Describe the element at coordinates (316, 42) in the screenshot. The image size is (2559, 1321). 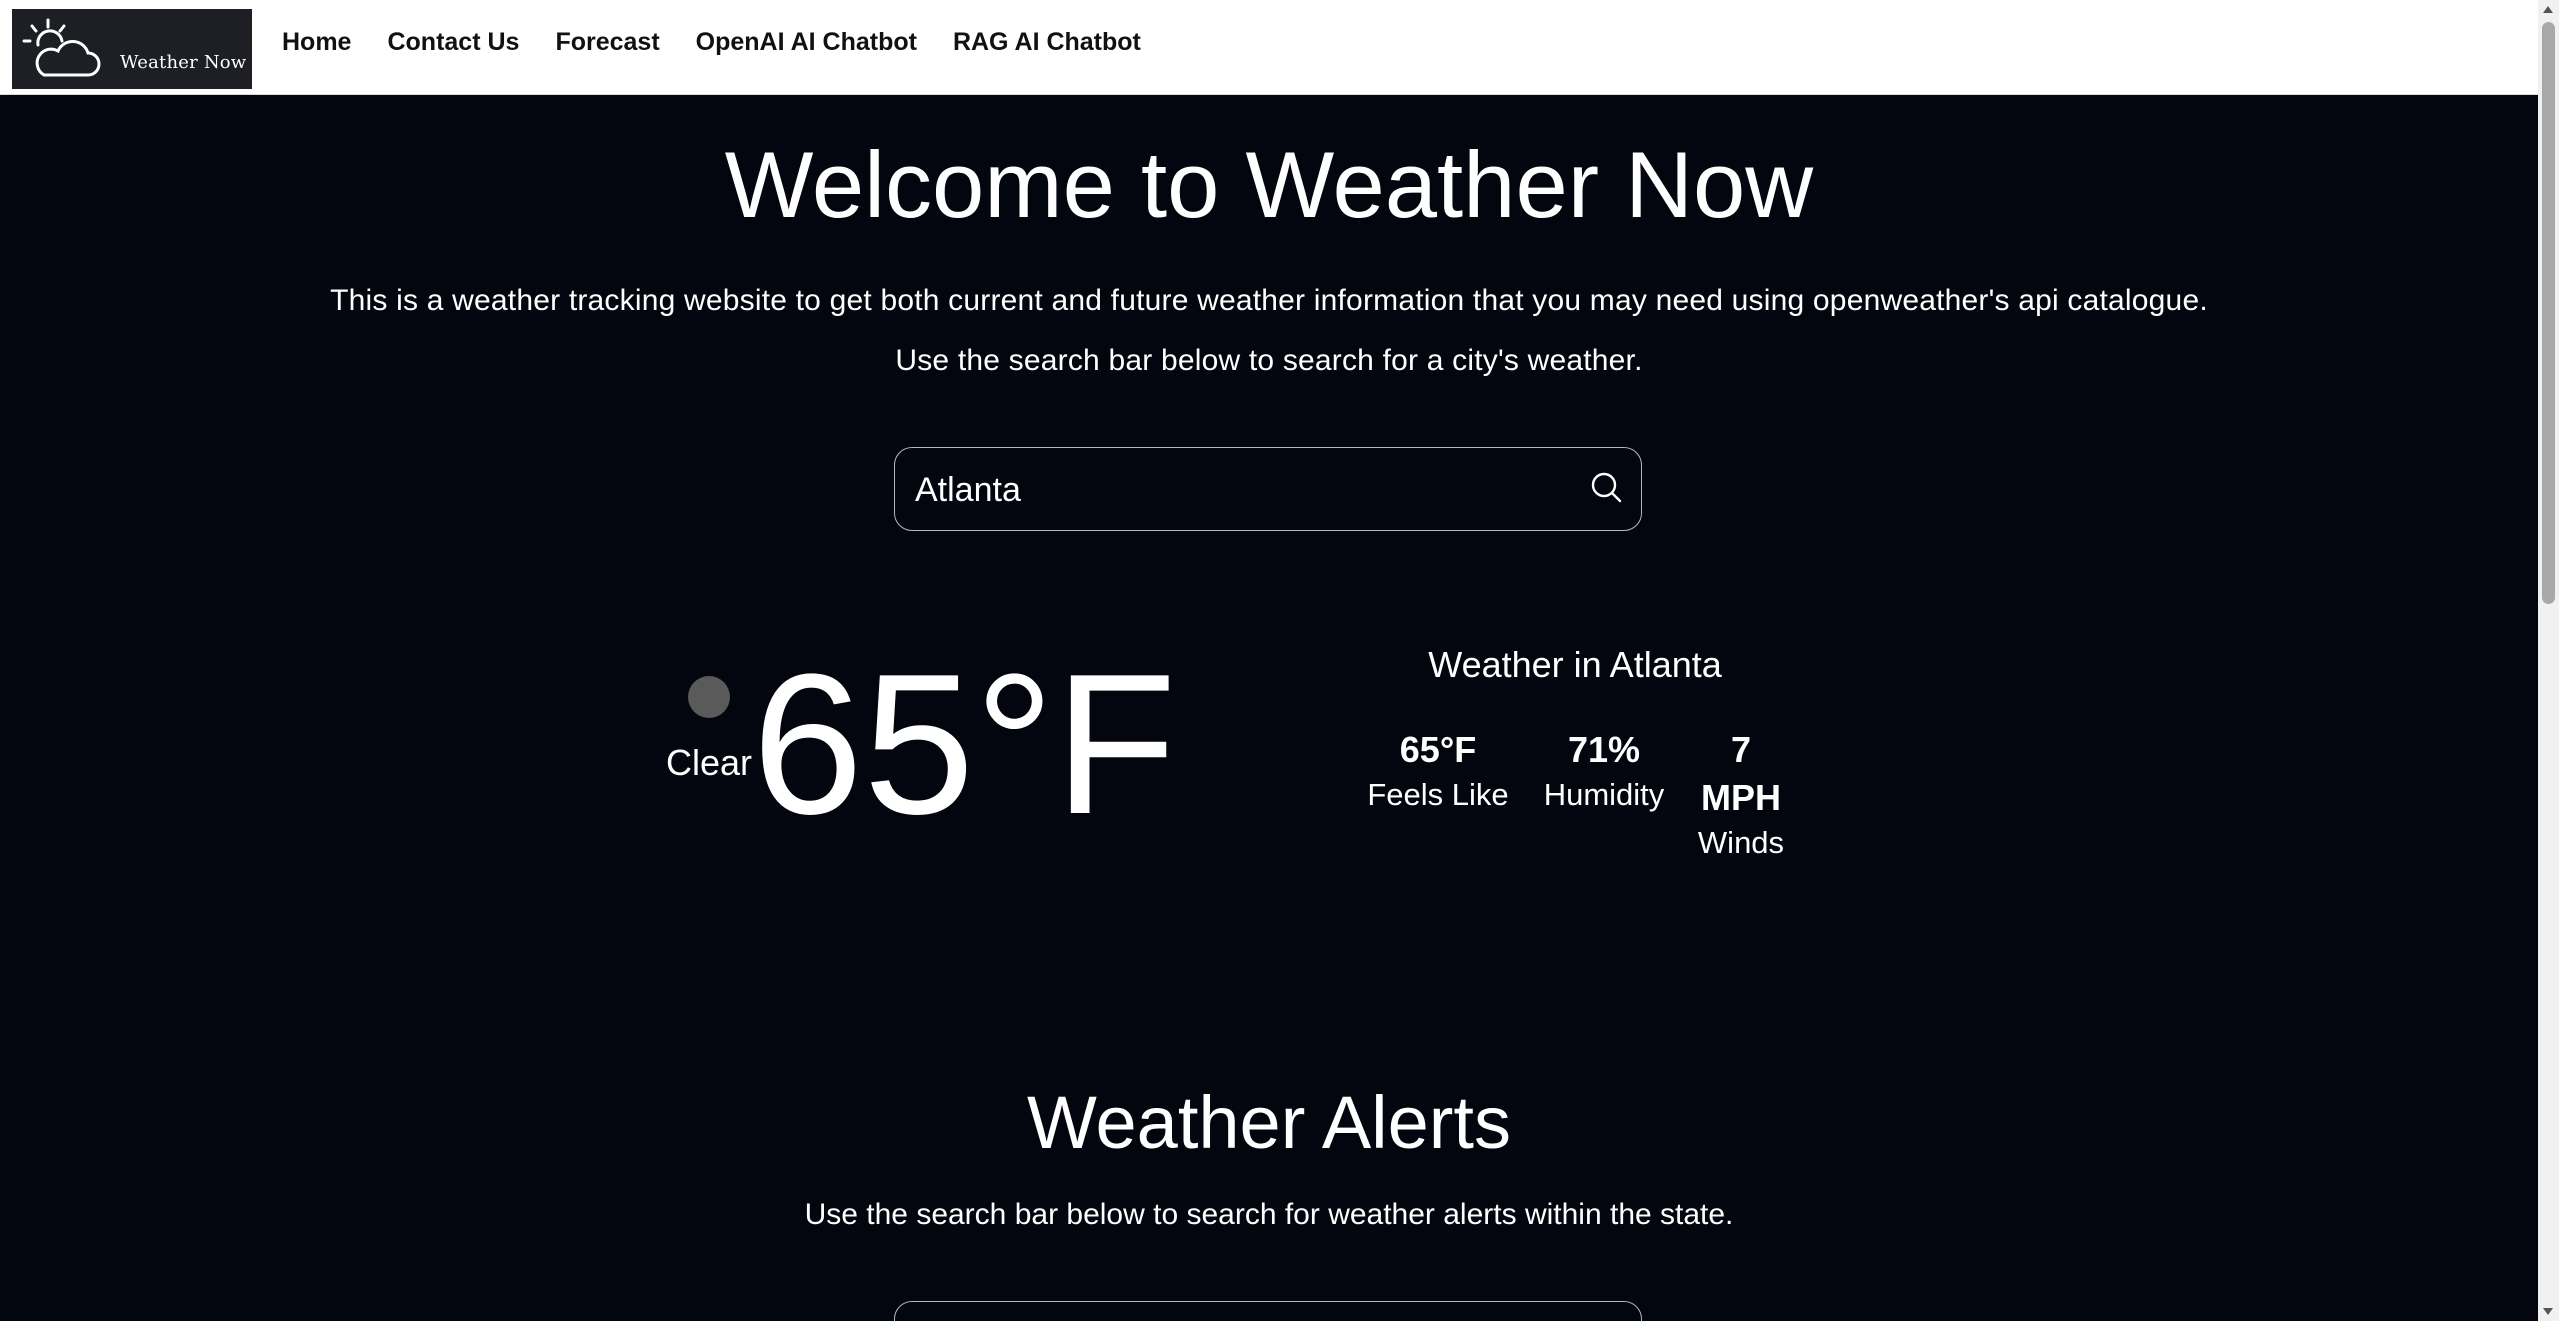
I see `nav-link-home: Home` at that location.